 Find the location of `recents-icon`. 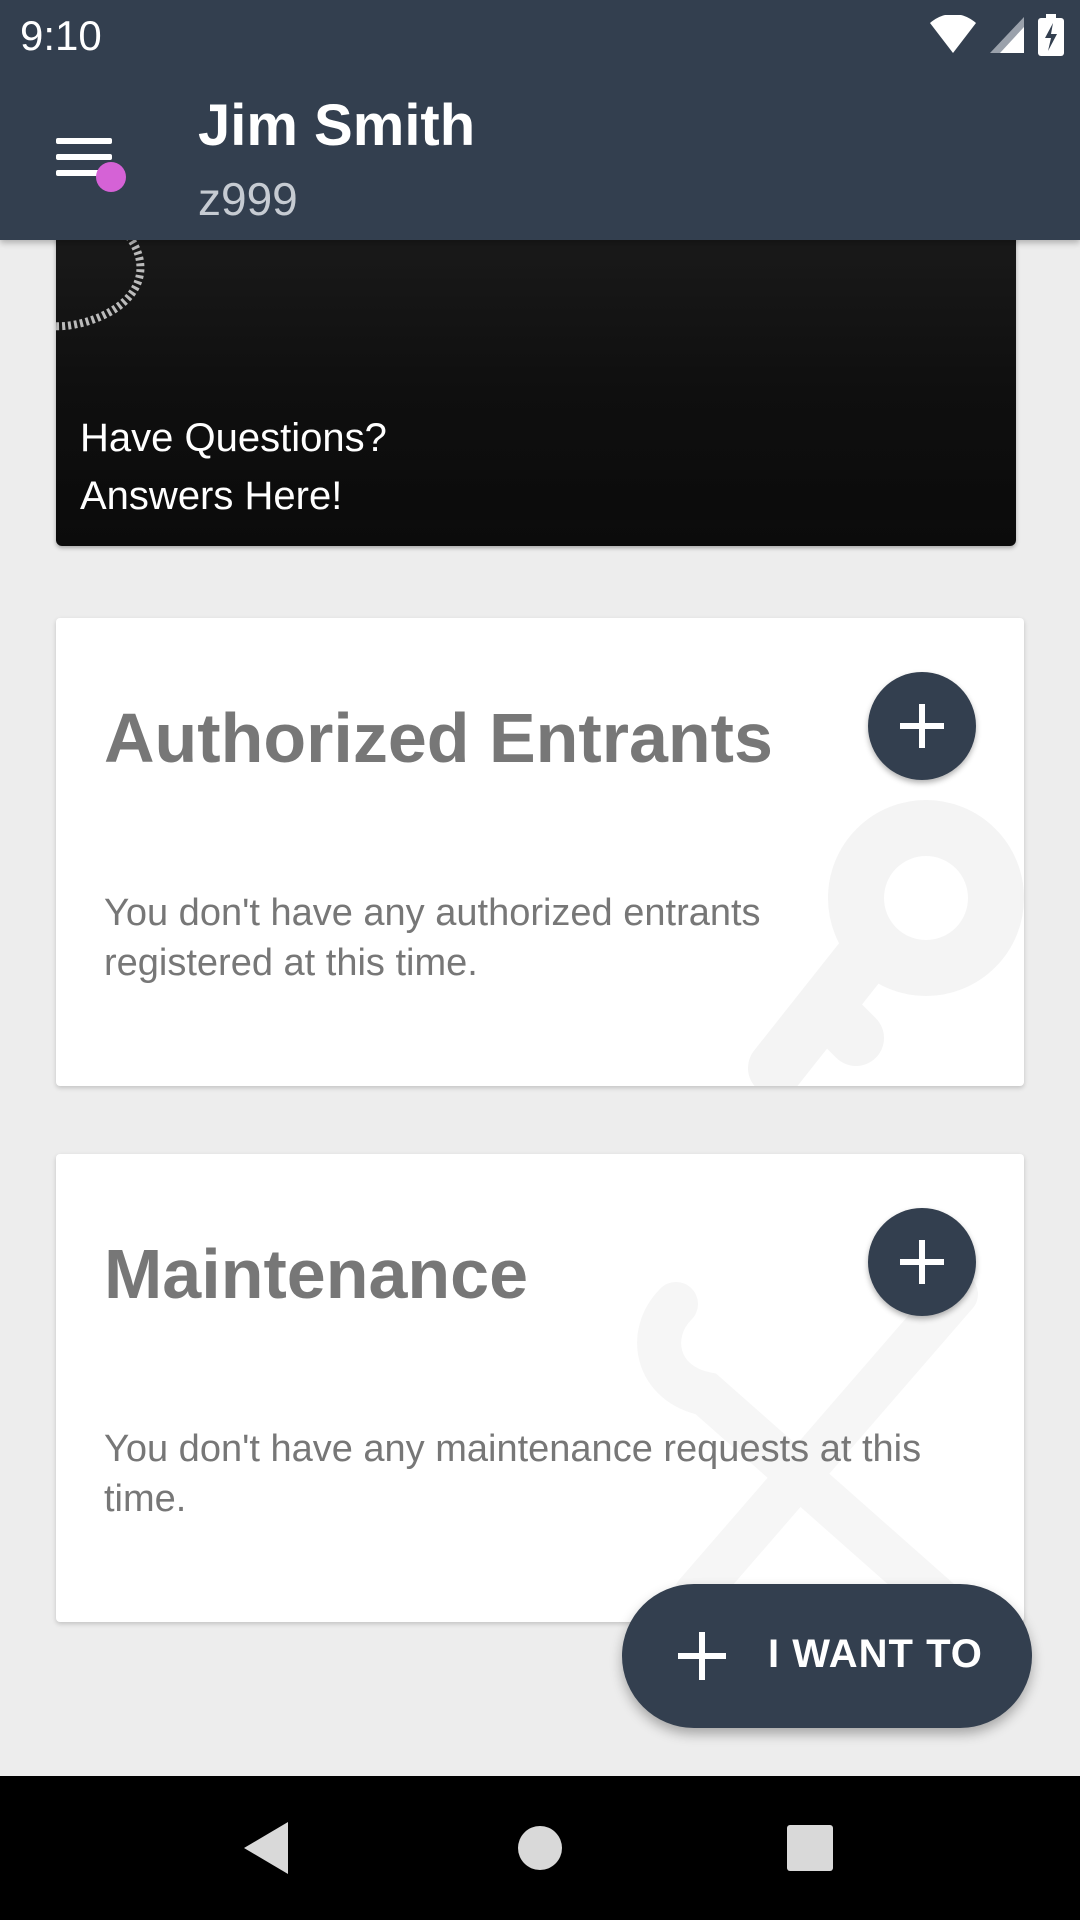

recents-icon is located at coordinates (810, 1848).